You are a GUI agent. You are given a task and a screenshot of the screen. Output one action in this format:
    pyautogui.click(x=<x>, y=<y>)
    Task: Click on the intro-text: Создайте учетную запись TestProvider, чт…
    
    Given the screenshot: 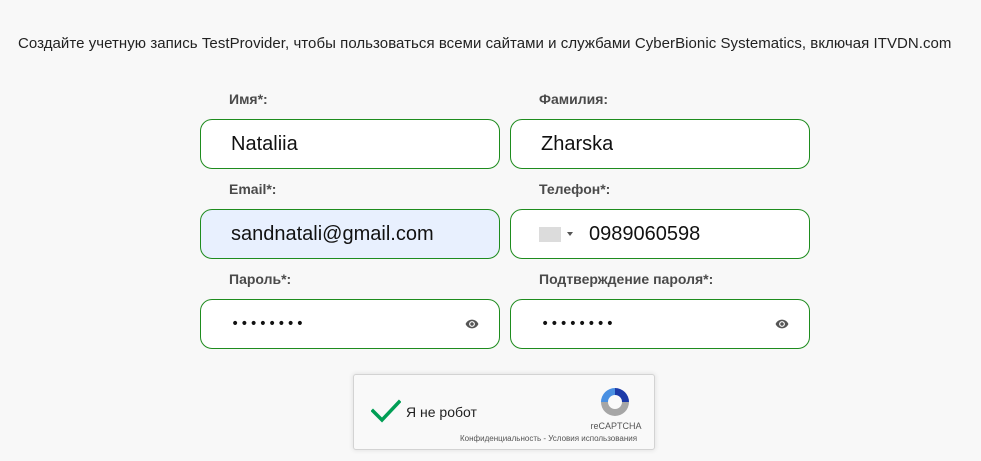 What is the action you would take?
    pyautogui.click(x=485, y=43)
    